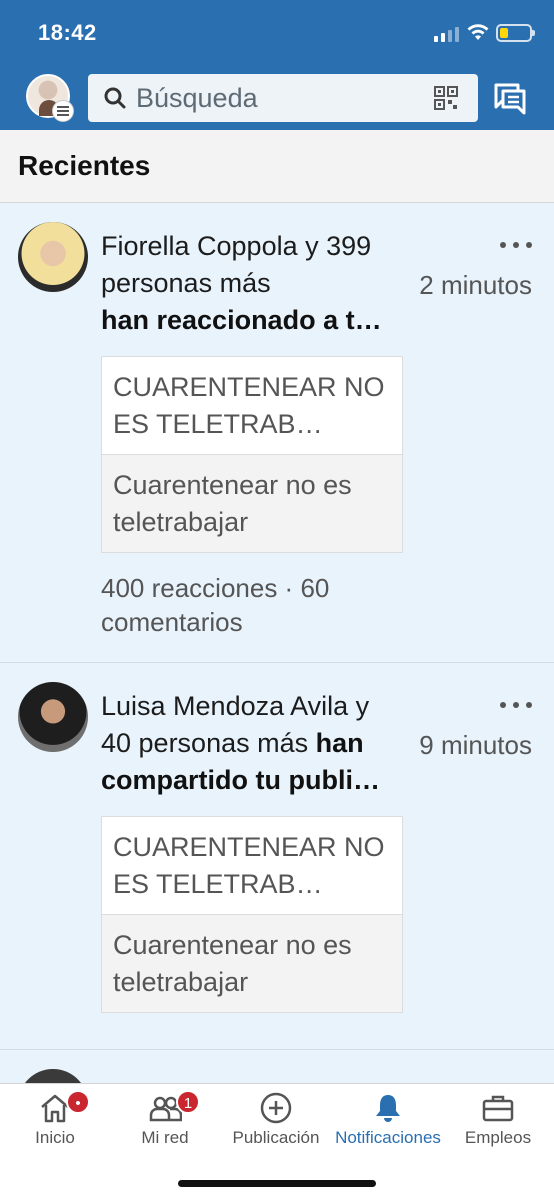 The width and height of the screenshot is (554, 1200). What do you see at coordinates (475, 285) in the screenshot?
I see `notification-time: 2 minutos` at bounding box center [475, 285].